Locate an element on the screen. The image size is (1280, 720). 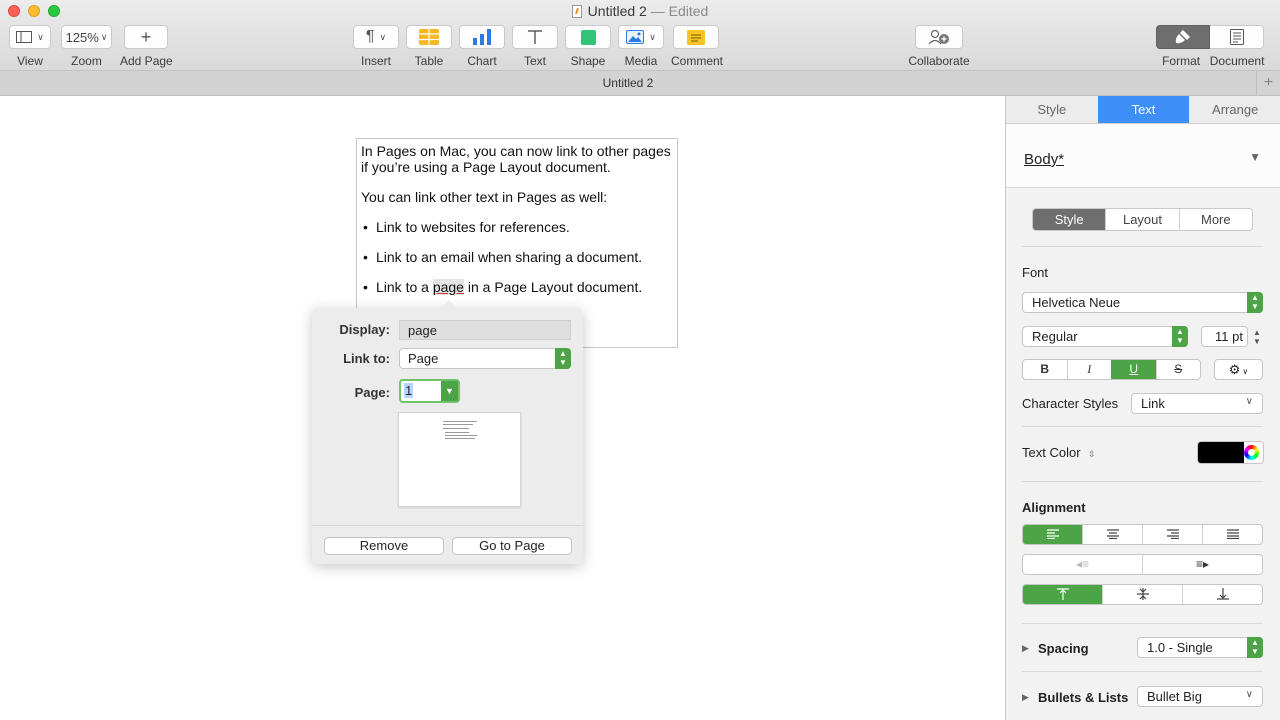
collaborate-tool: Collaborate is located at coordinates (939, 46).